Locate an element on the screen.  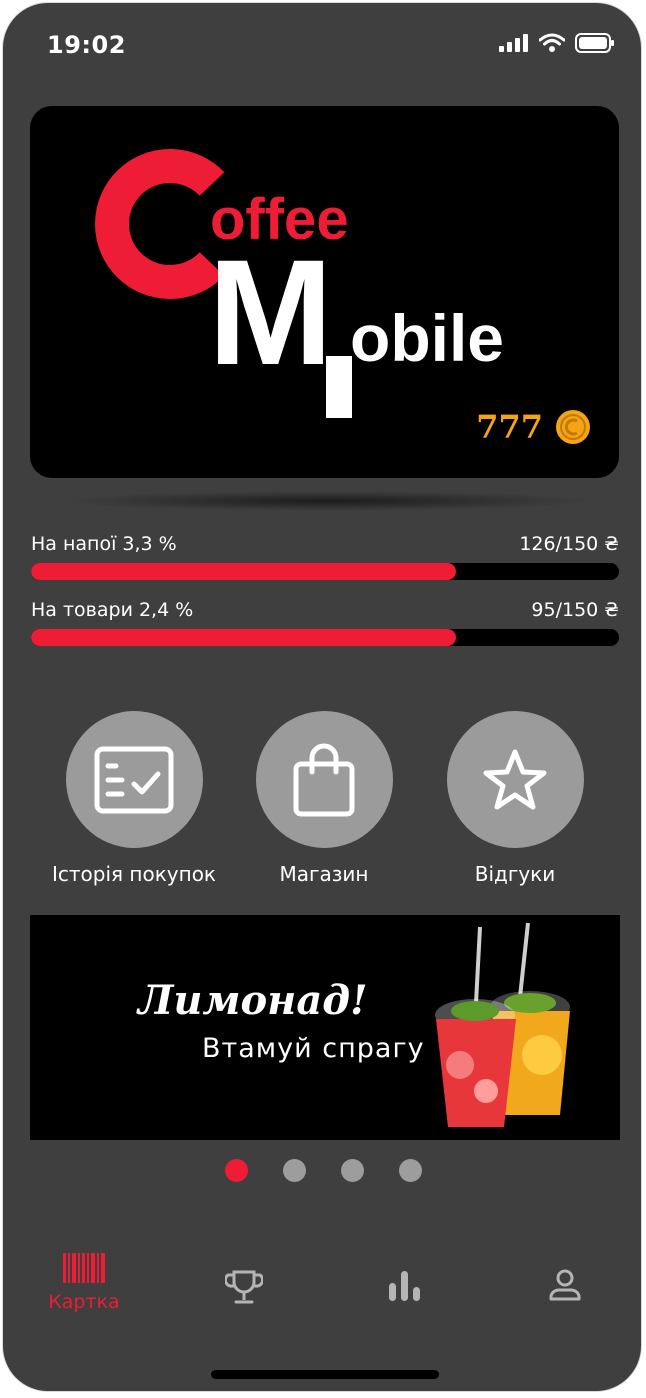
purchase-history-label: Історія покупок is located at coordinates (134, 874).